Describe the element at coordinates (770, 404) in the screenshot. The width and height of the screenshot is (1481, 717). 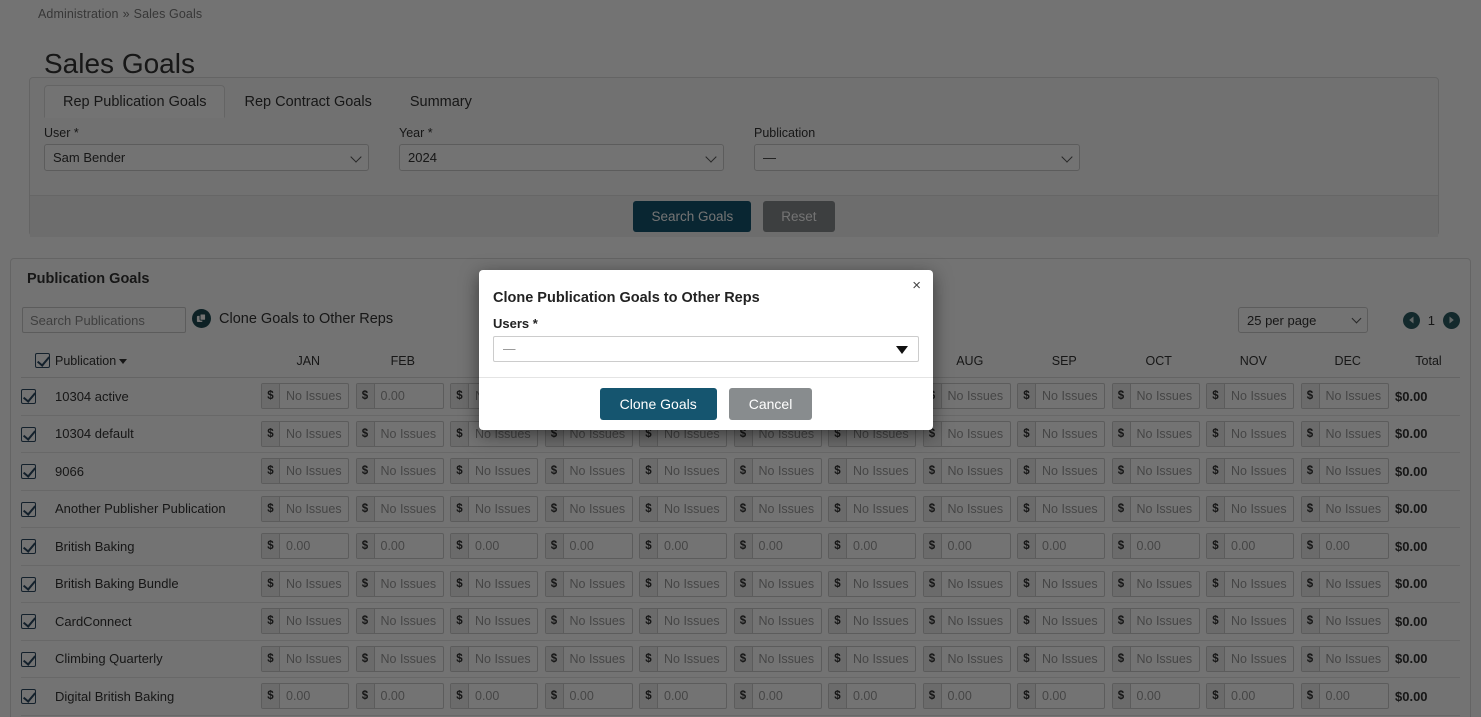
I see `cancel-button: Cancel` at that location.